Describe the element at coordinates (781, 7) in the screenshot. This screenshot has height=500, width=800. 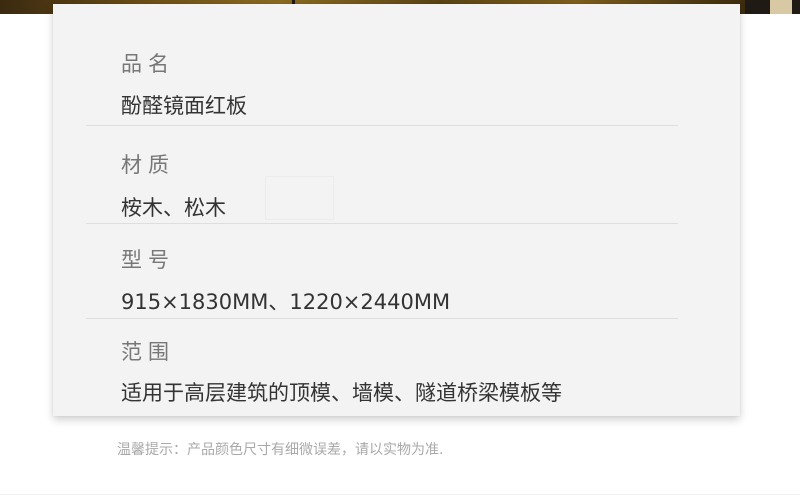
I see `photo-highlight` at that location.